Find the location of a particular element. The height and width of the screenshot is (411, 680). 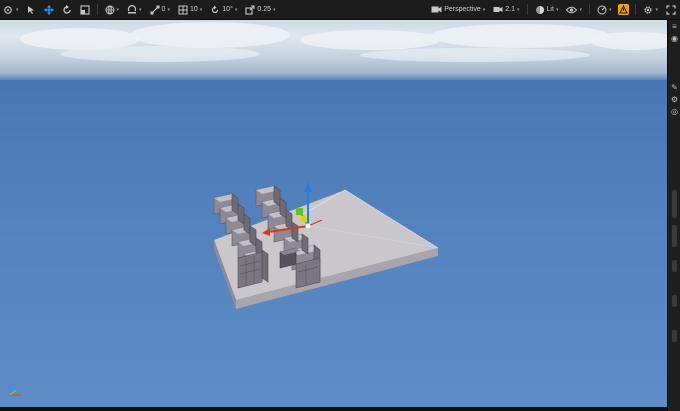

surface-snap-icon is located at coordinates (132, 9).